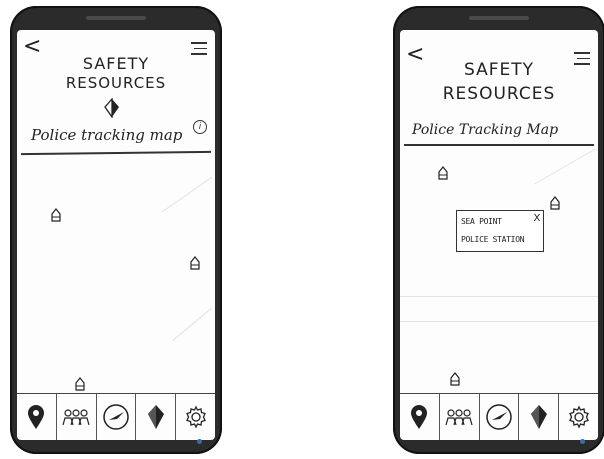 The height and width of the screenshot is (459, 604). I want to click on police-station-pin-icon-selected, so click(555, 203).